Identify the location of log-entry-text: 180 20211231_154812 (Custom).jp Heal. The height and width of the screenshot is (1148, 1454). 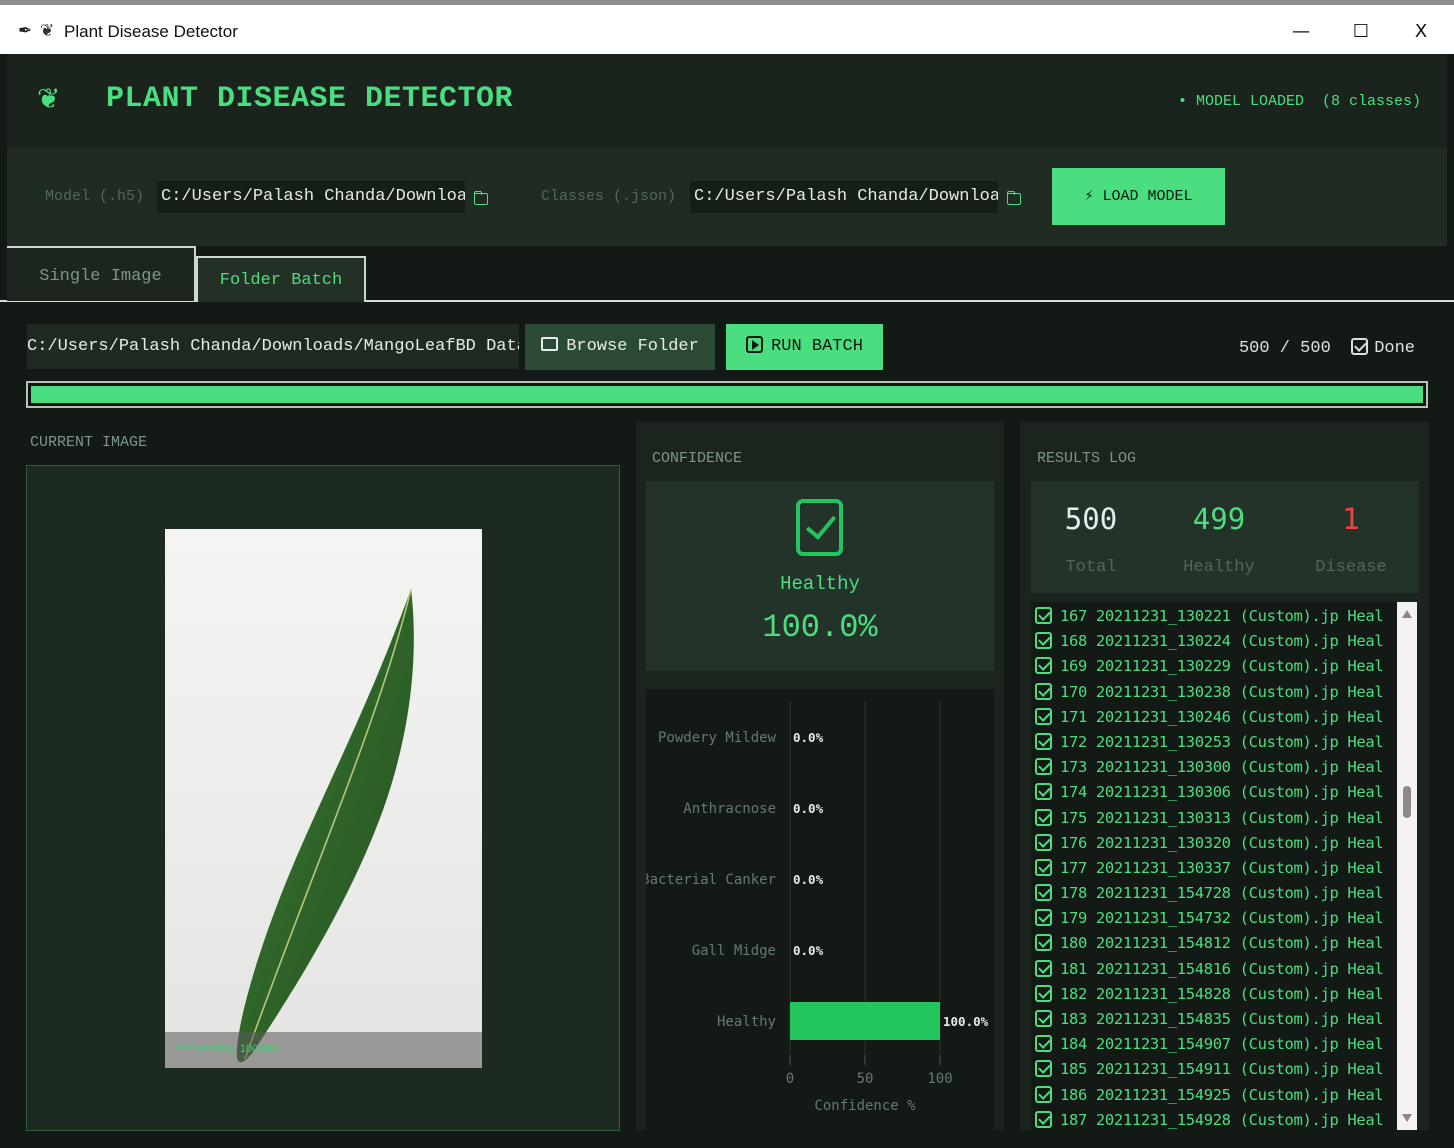
(1222, 943).